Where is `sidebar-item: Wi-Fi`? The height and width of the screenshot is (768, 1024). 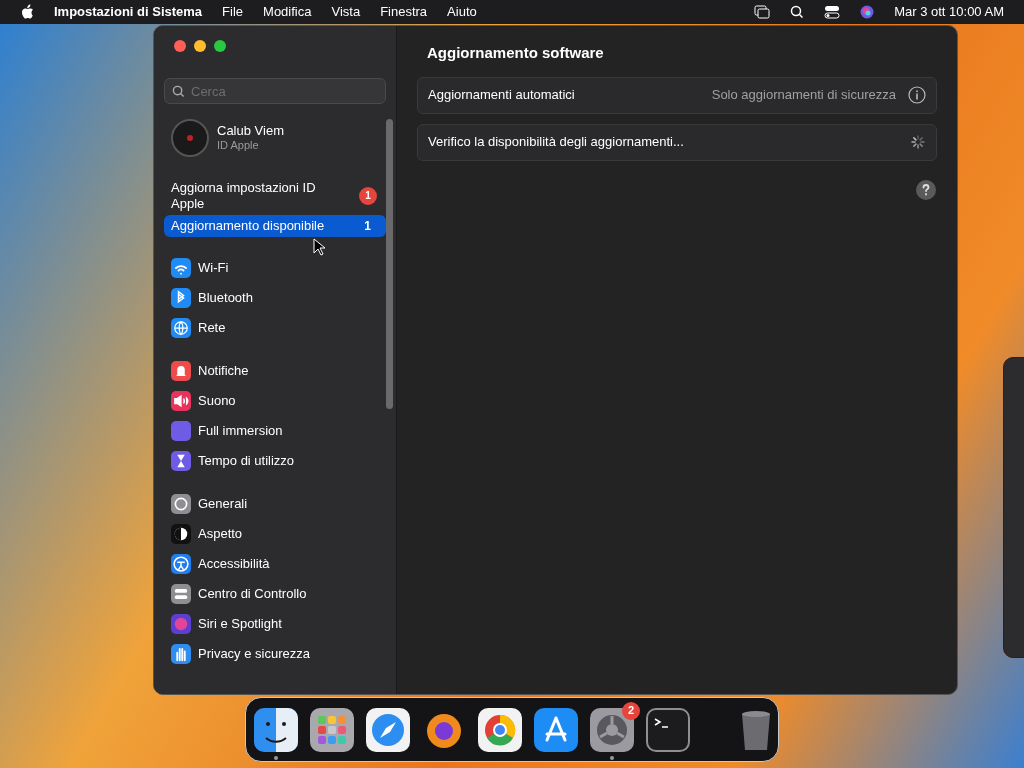
sidebar-item: Wi-Fi is located at coordinates (275, 268).